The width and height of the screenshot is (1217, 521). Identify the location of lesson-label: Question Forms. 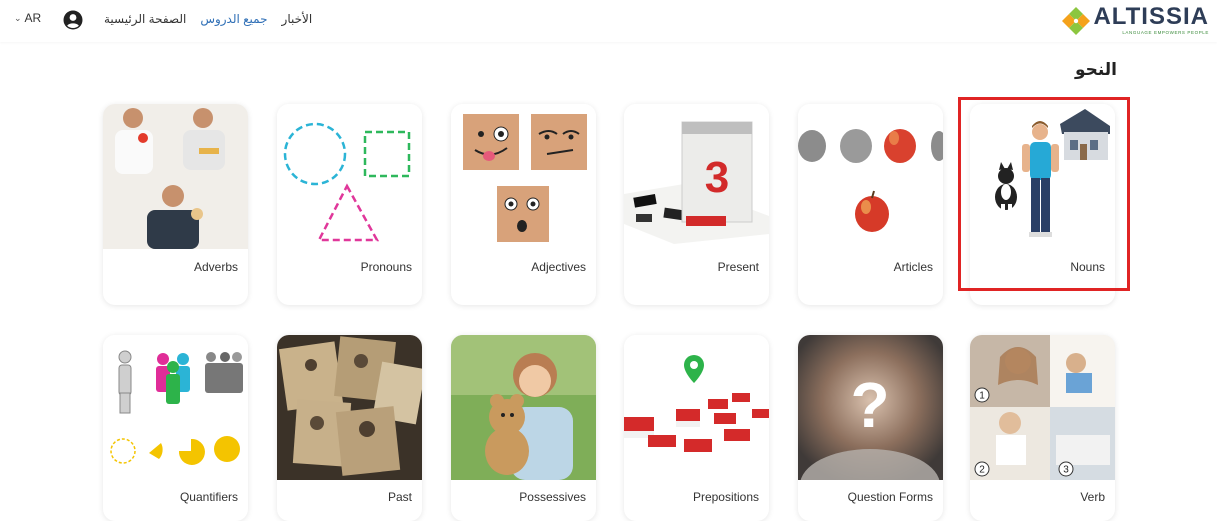
(890, 497).